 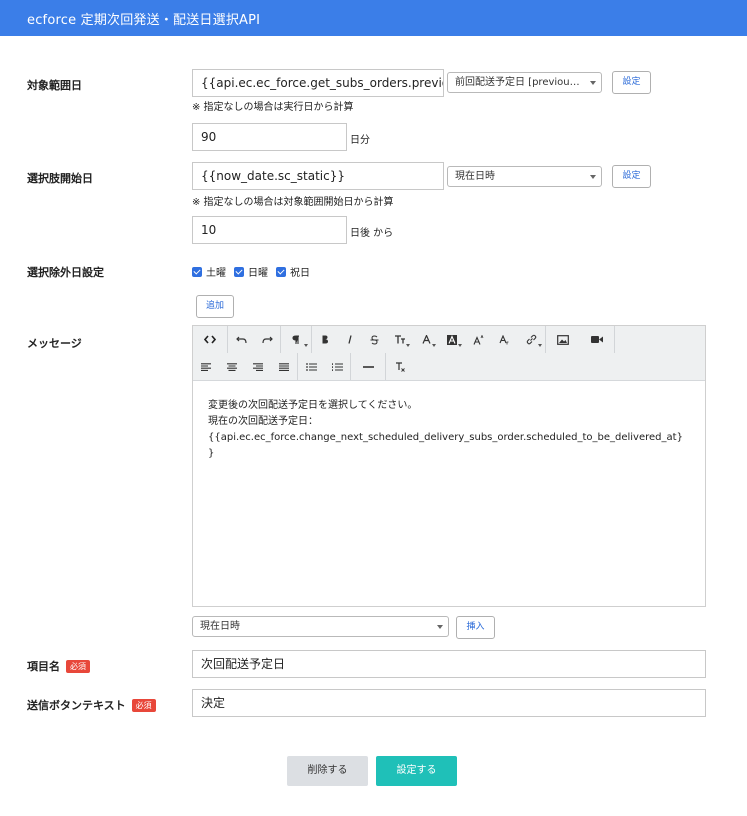 I want to click on range-label: 対象範囲日, so click(x=54, y=85).